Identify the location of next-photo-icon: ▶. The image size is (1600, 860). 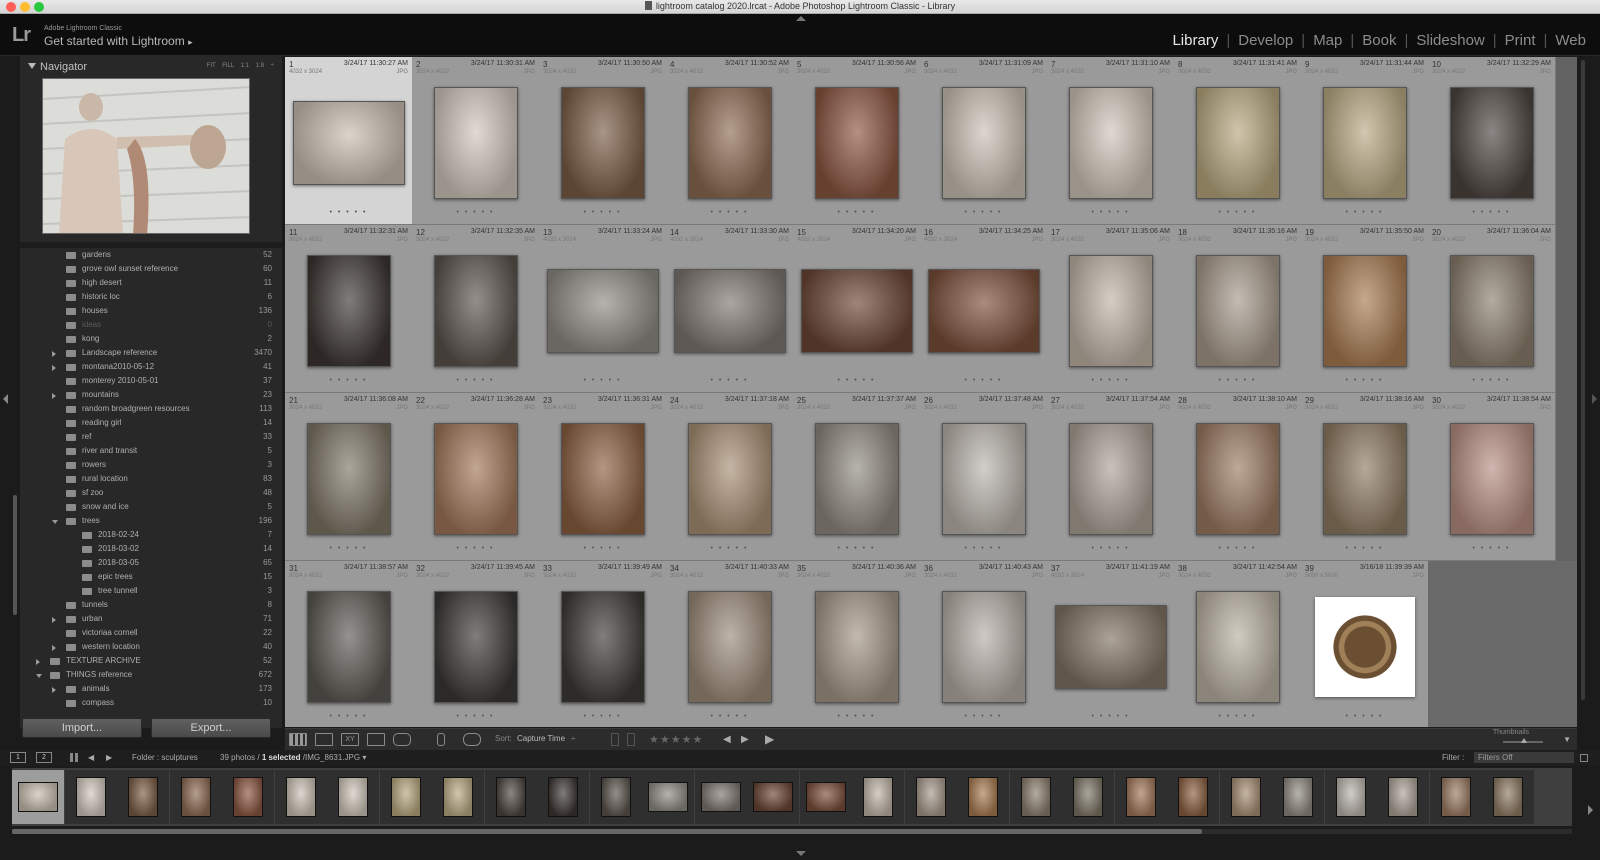
(745, 739).